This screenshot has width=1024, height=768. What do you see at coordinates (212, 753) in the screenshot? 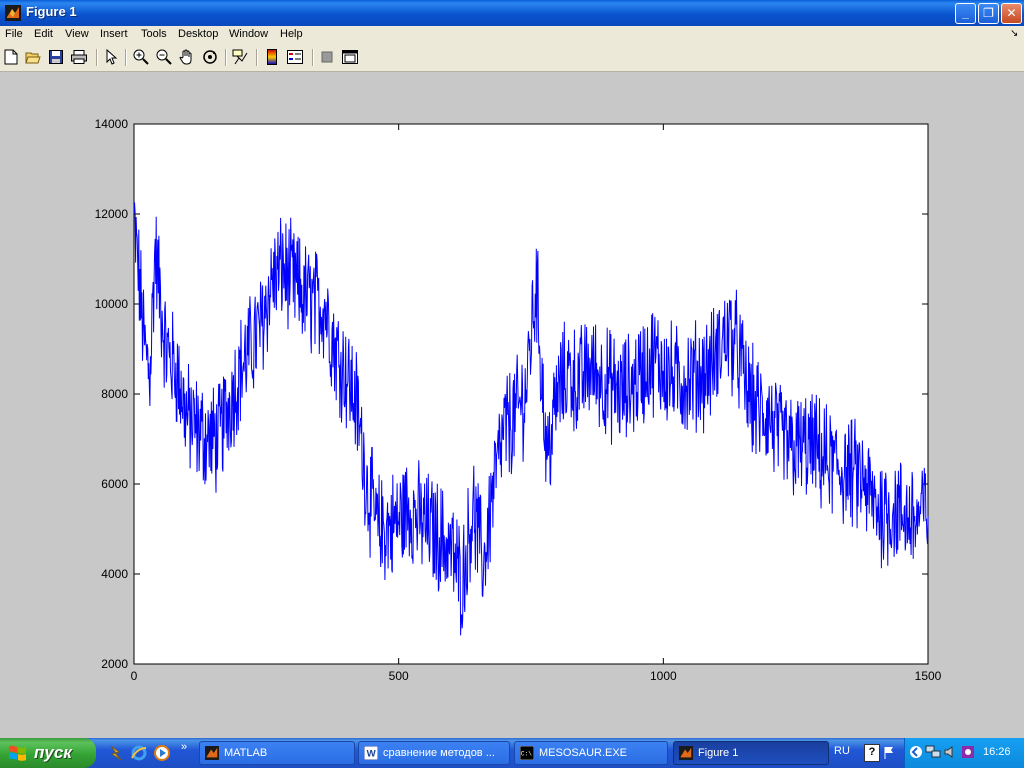
I see `matlab-task-icon` at bounding box center [212, 753].